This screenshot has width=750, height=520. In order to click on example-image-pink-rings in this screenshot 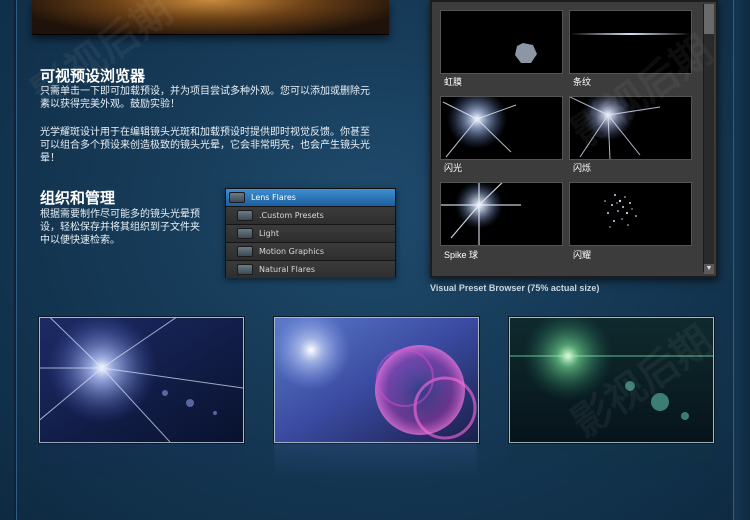, I will do `click(376, 380)`.